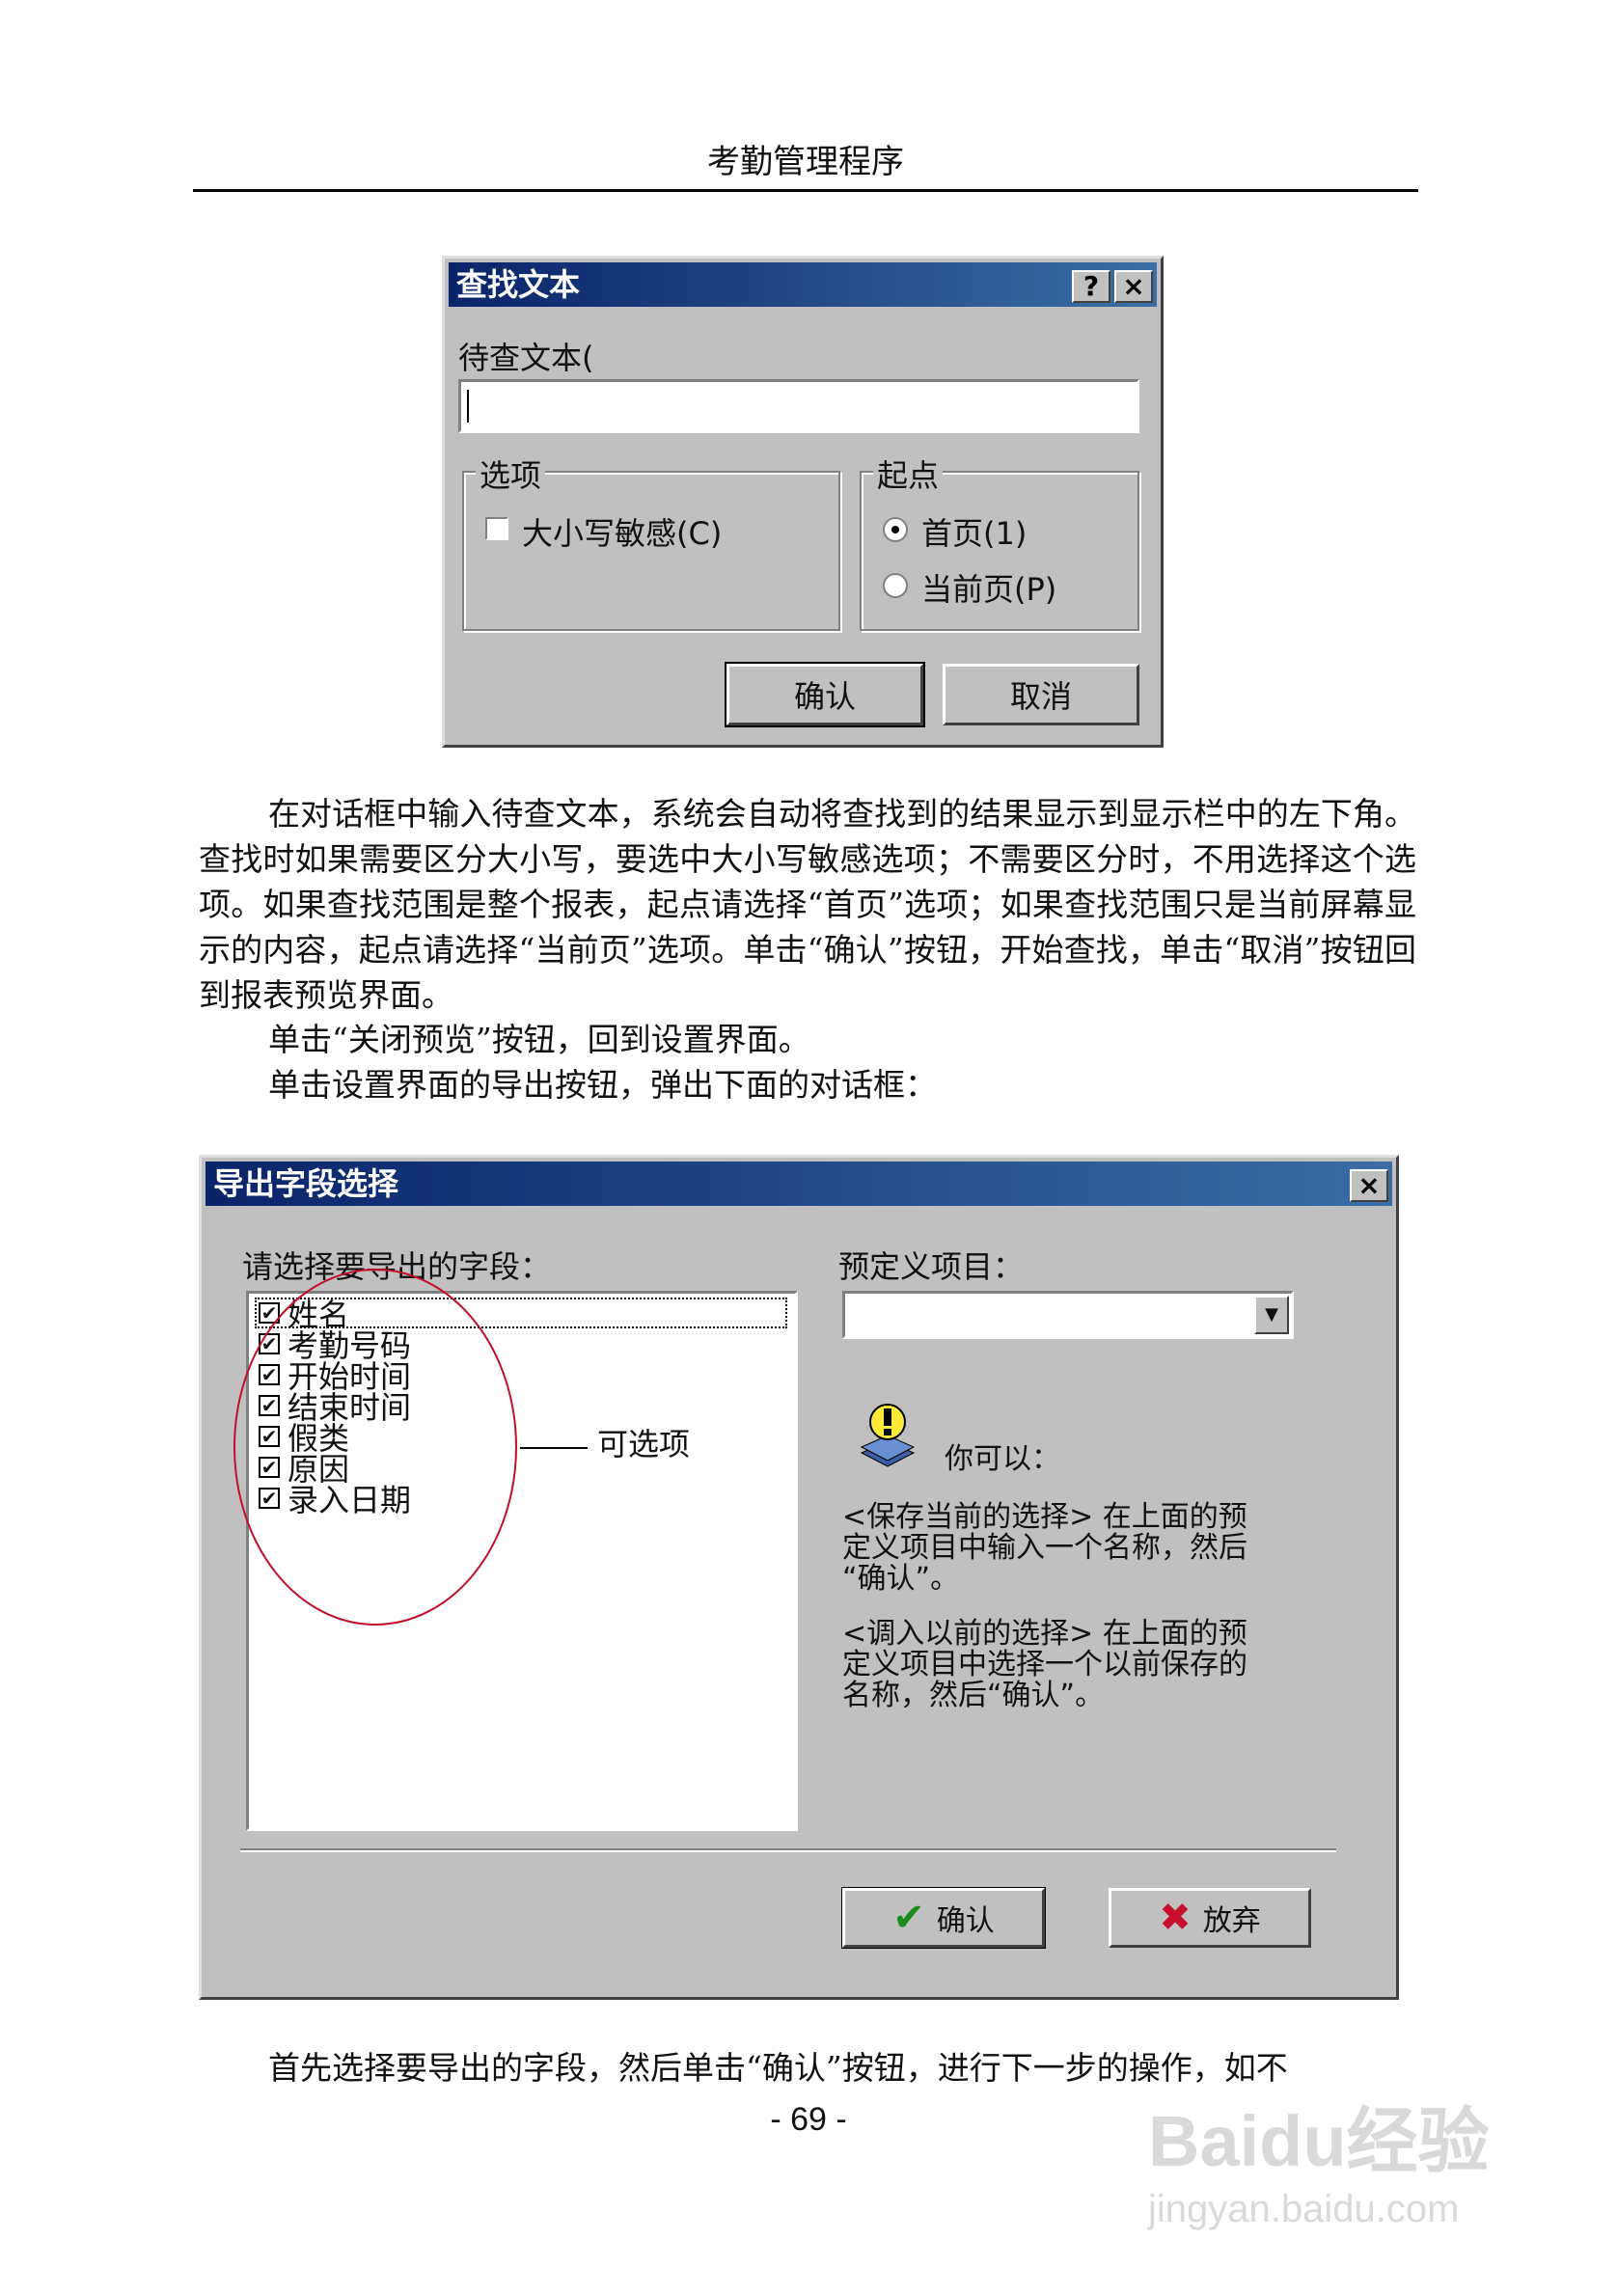 The width and height of the screenshot is (1617, 2296). Describe the element at coordinates (798, 406) in the screenshot. I see `search-text-input` at that location.